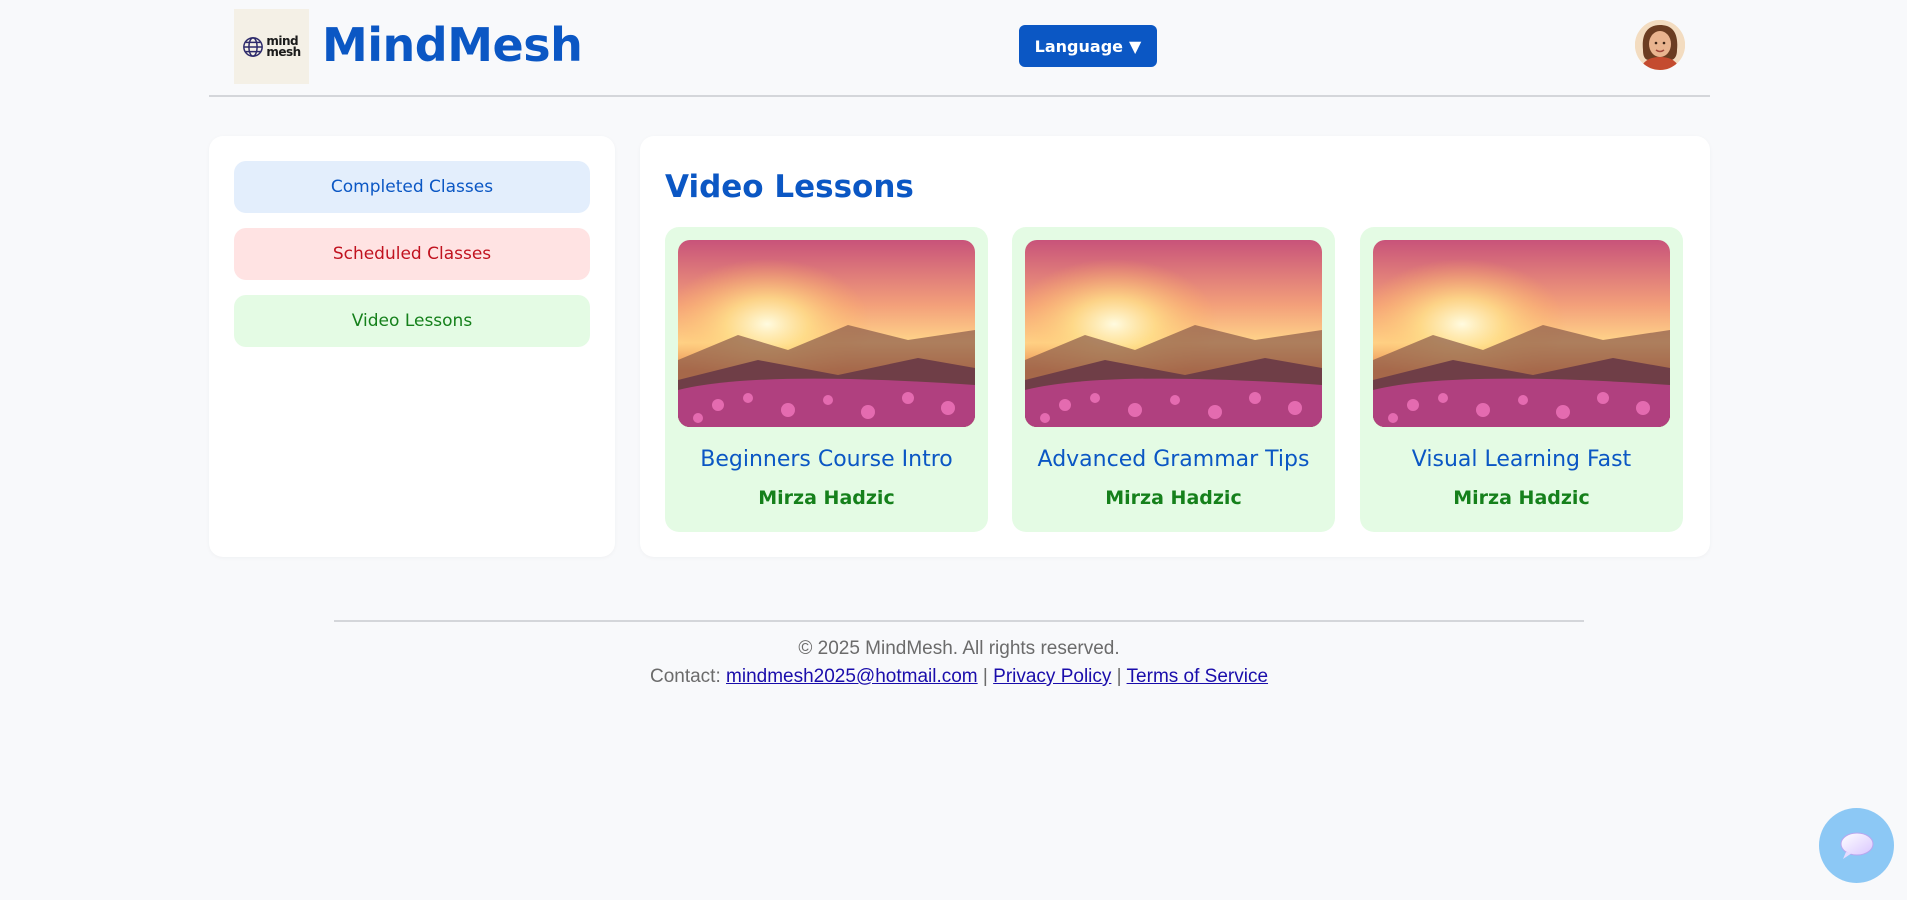  I want to click on video-card: Visual Learning Fast Mirza Hadzic, so click(1521, 379).